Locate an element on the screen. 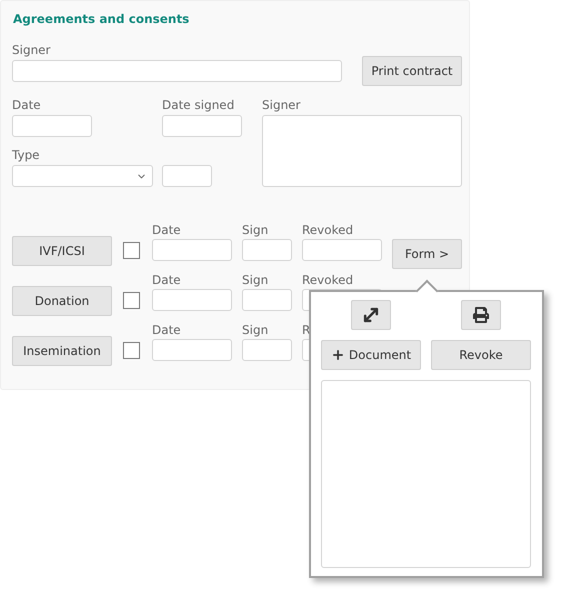 This screenshot has width=564, height=597. signer-field is located at coordinates (177, 71).